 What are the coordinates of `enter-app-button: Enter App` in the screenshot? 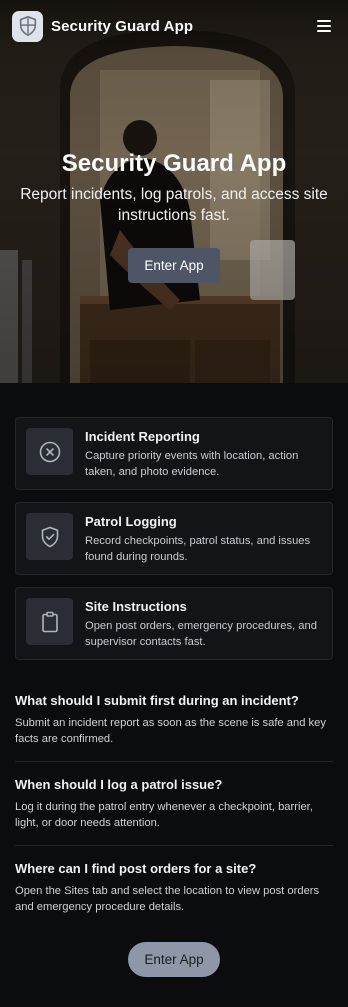 It's located at (174, 265).